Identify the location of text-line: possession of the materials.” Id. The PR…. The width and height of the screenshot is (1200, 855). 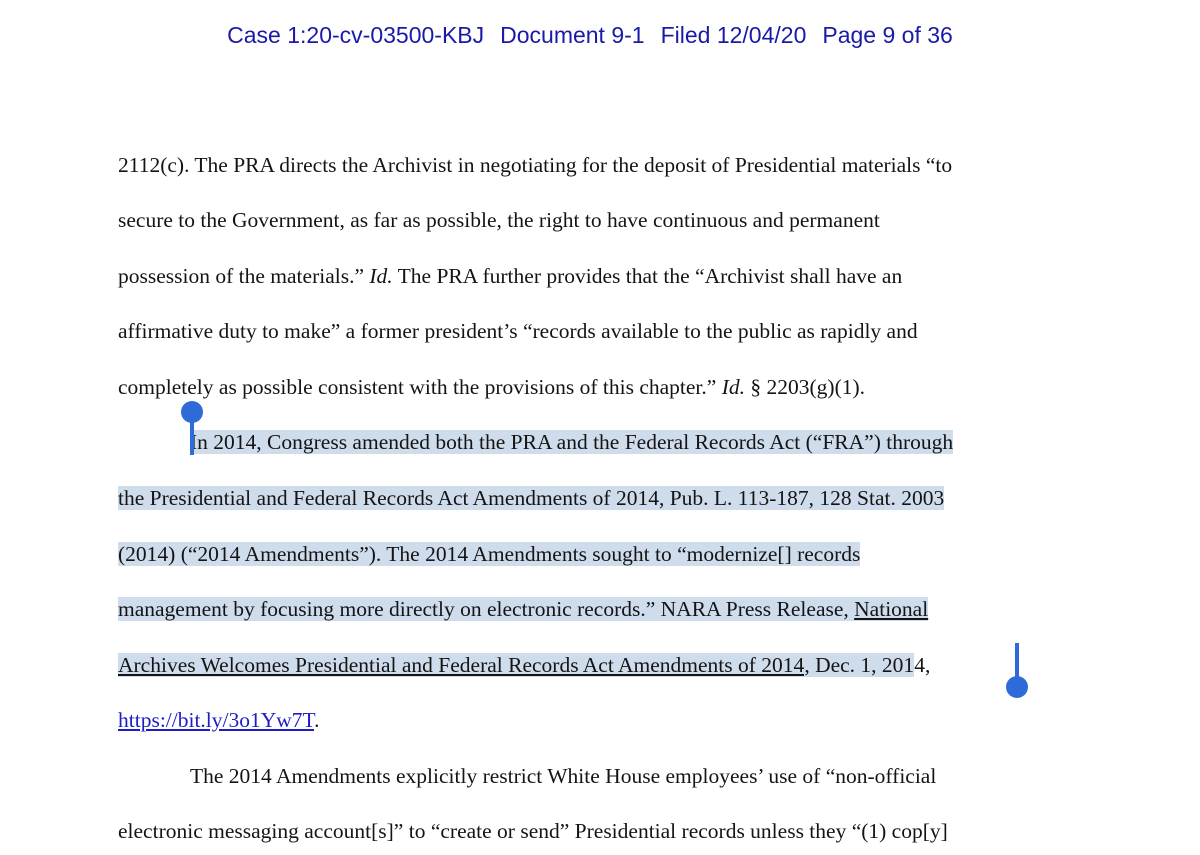
(510, 276).